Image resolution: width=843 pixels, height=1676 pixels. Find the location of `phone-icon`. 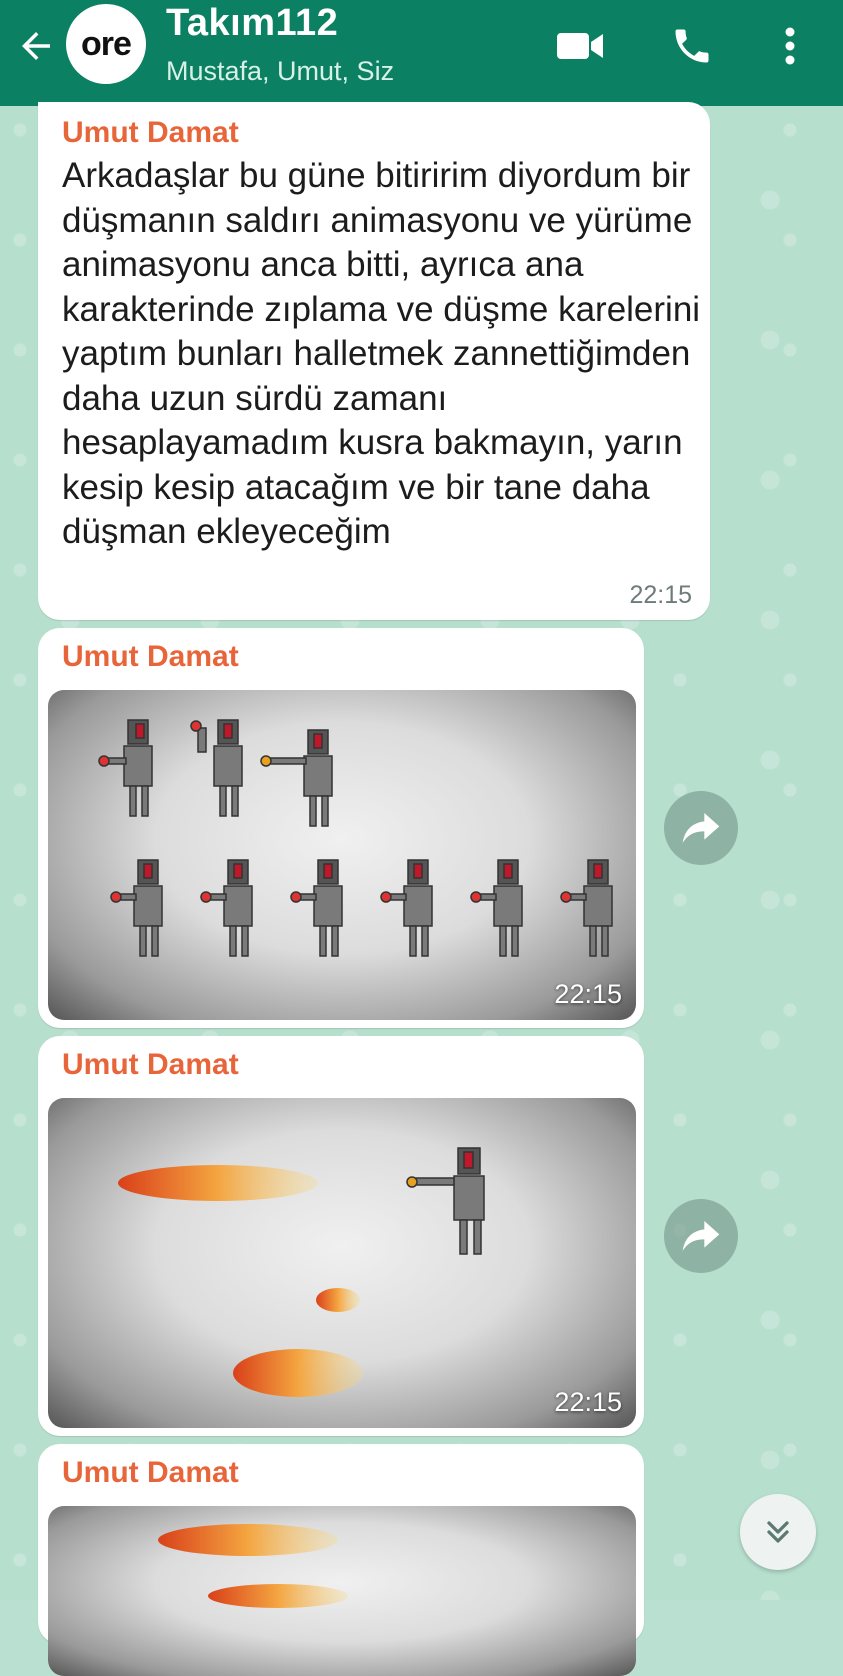

phone-icon is located at coordinates (692, 46).